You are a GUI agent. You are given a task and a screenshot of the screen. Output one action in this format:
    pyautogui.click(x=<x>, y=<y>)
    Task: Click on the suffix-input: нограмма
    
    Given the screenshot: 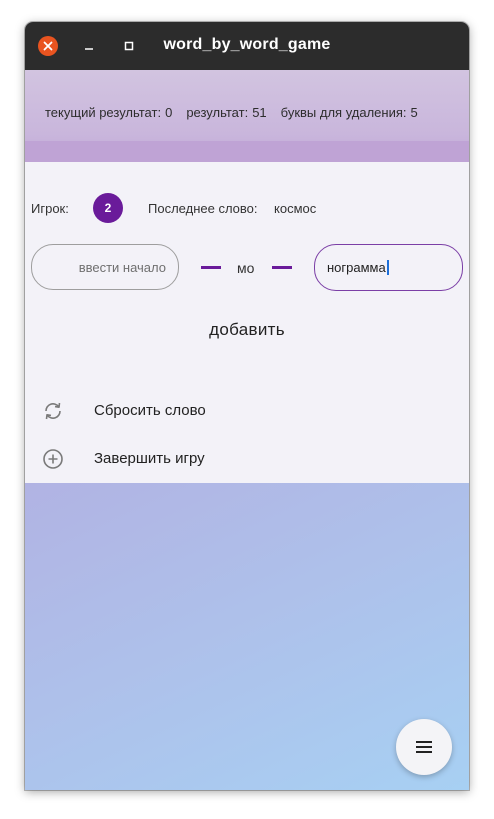 What is the action you would take?
    pyautogui.click(x=388, y=267)
    